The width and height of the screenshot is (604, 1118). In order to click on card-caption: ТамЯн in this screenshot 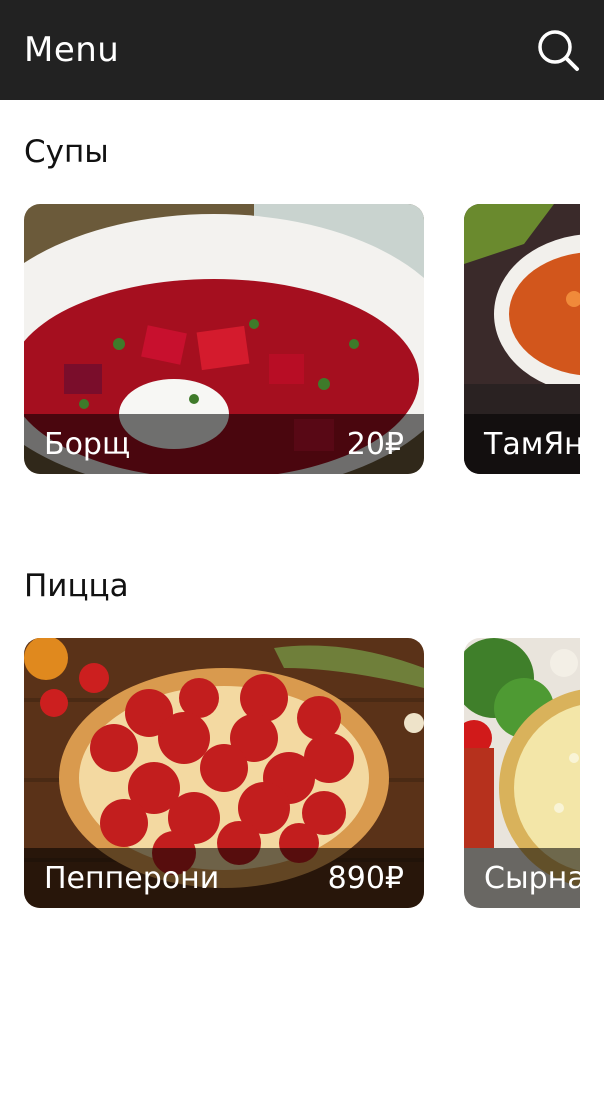, I will do `click(522, 444)`.